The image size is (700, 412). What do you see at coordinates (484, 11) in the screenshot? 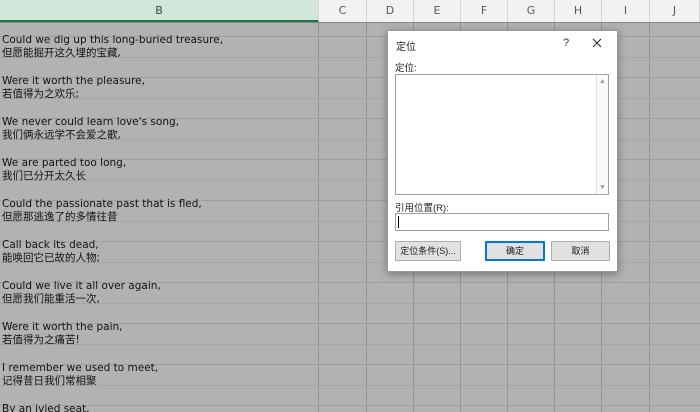
I see `column-header-f: F` at bounding box center [484, 11].